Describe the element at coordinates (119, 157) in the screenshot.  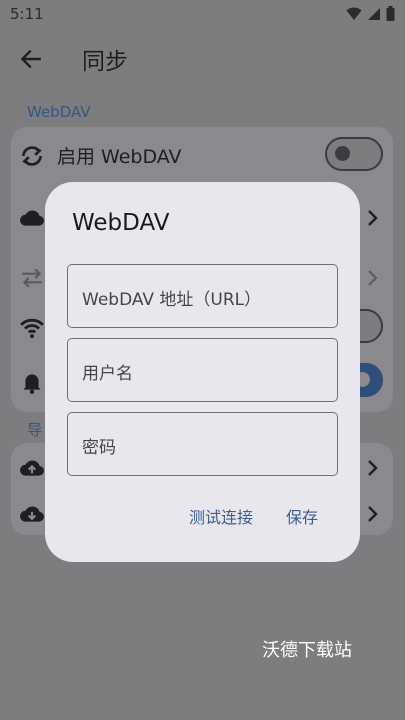
I see `enable-webdav-label: 启用 WebDAV` at that location.